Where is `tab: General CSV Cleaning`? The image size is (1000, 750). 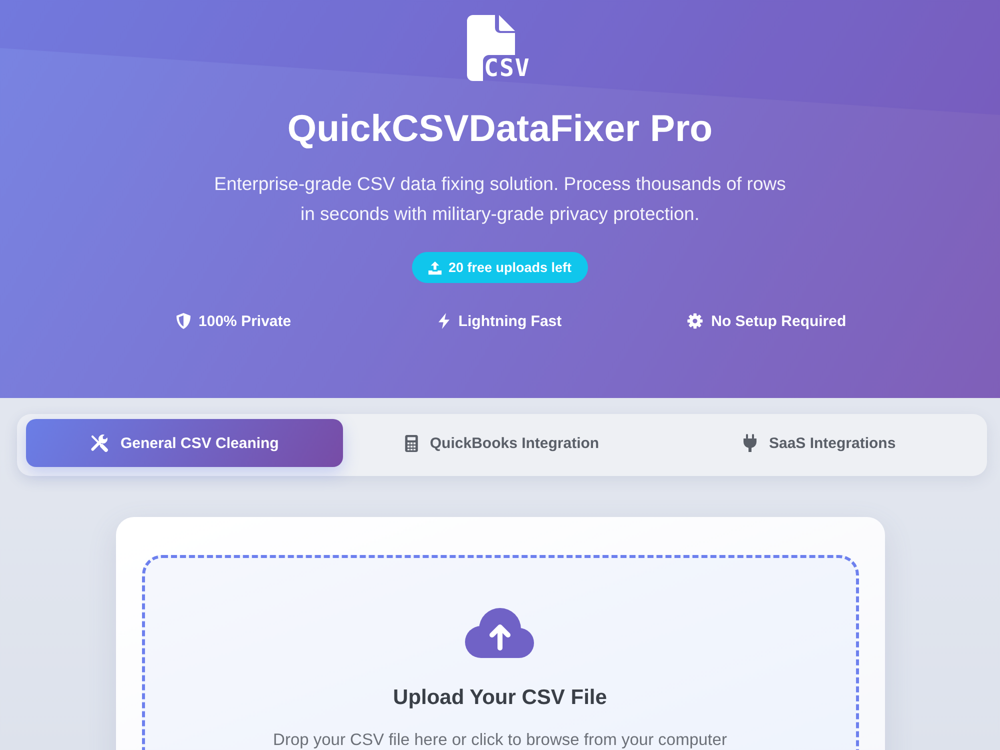
tab: General CSV Cleaning is located at coordinates (185, 443).